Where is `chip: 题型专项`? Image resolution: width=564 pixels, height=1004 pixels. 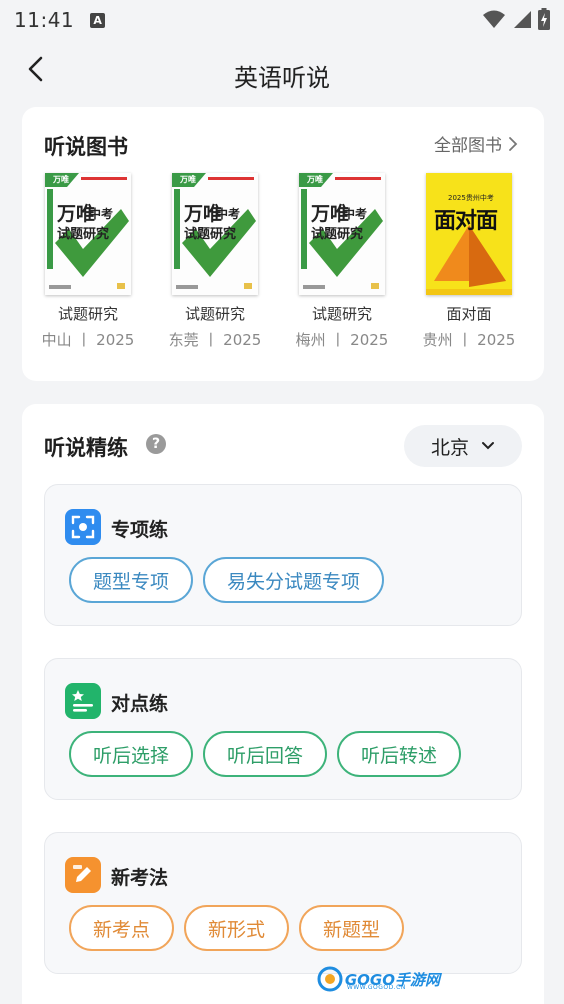 chip: 题型专项 is located at coordinates (131, 580).